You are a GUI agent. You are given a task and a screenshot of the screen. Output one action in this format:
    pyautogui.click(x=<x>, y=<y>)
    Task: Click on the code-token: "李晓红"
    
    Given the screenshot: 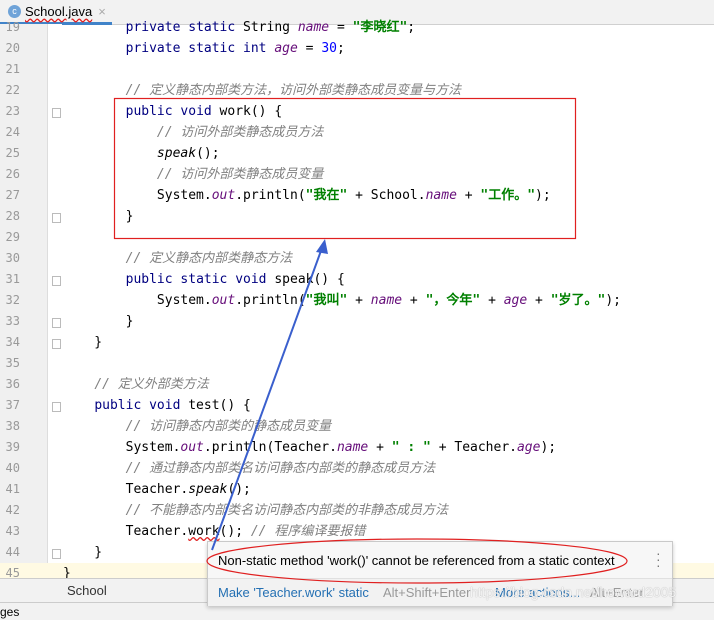 What is the action you would take?
    pyautogui.click(x=380, y=27)
    